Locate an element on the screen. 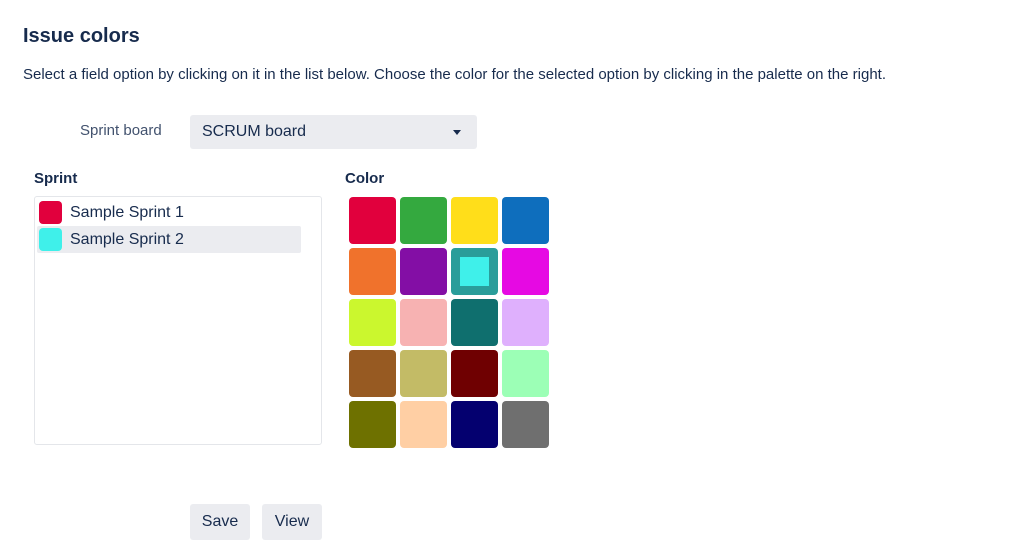  sprint-item-label: Sample Sprint 1 is located at coordinates (127, 212).